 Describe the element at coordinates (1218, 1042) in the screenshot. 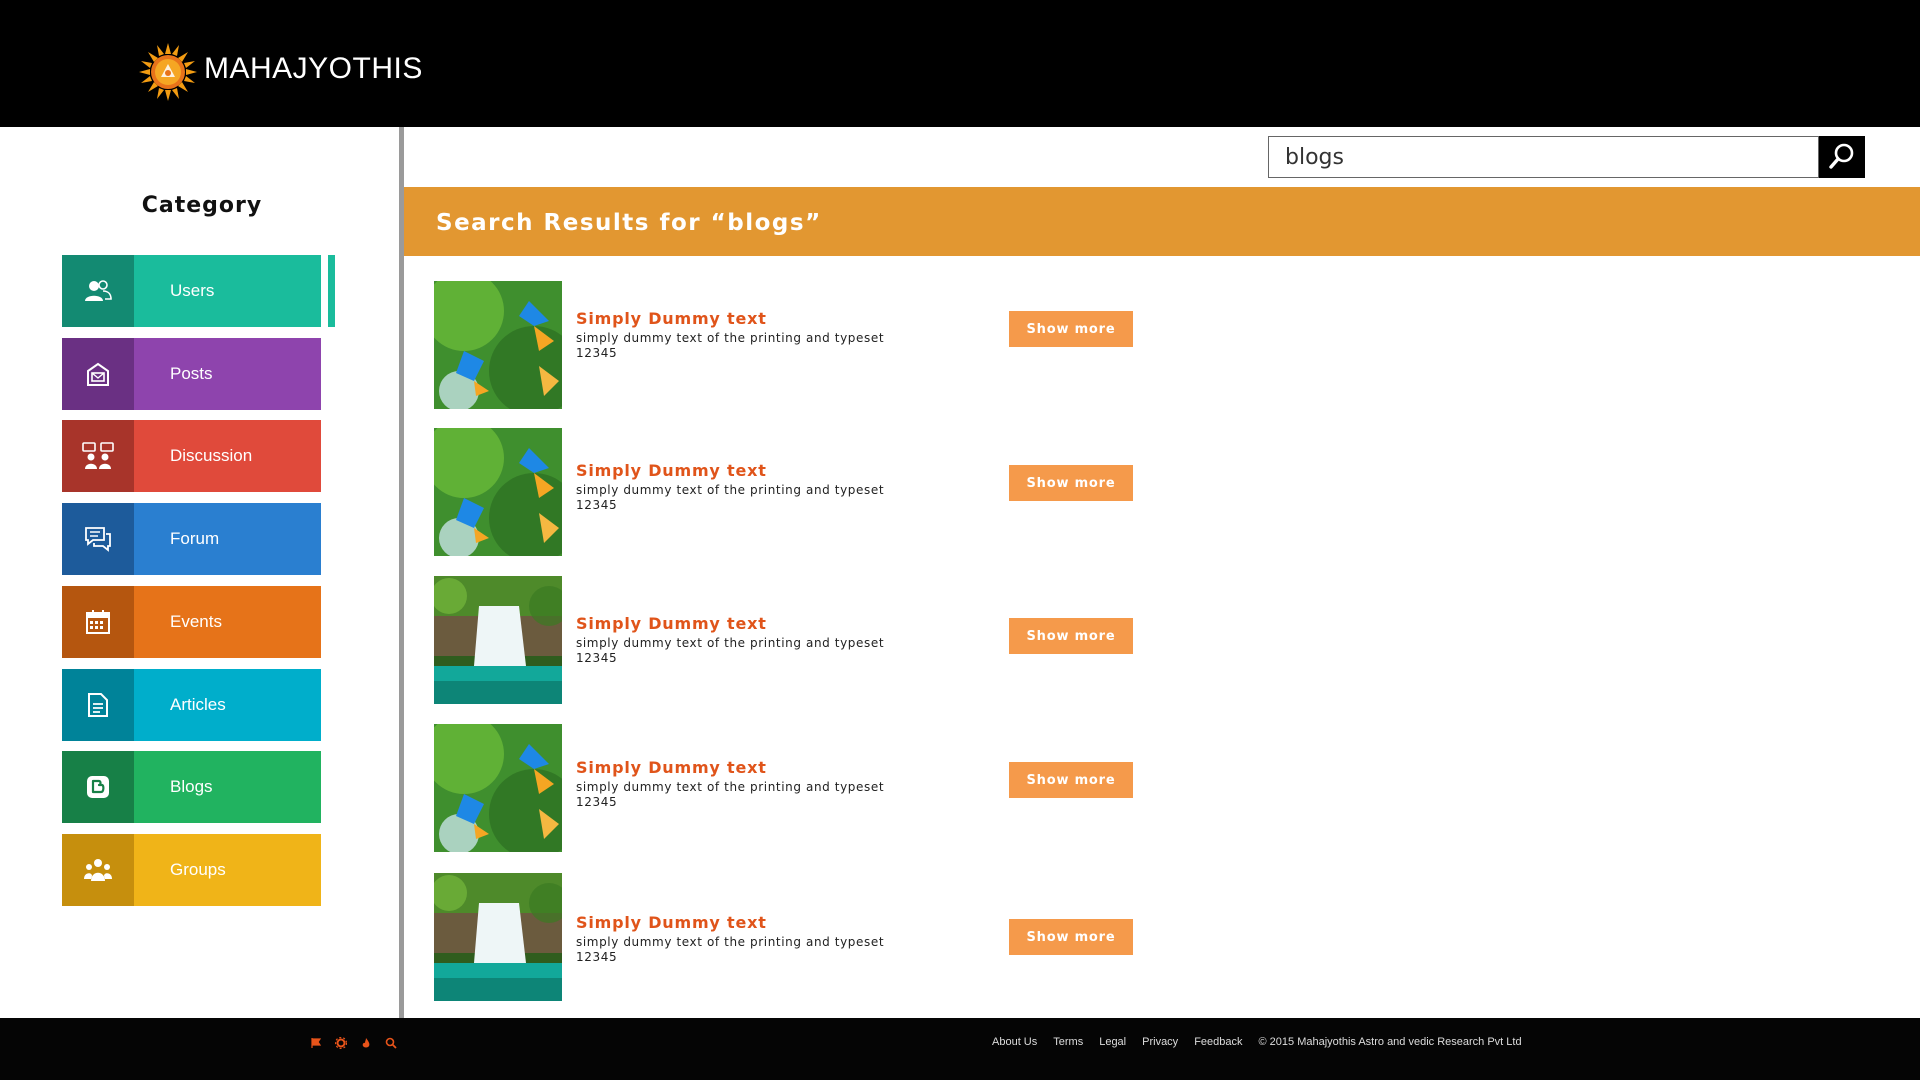

I see `footer-link-feedback: Feedback` at that location.